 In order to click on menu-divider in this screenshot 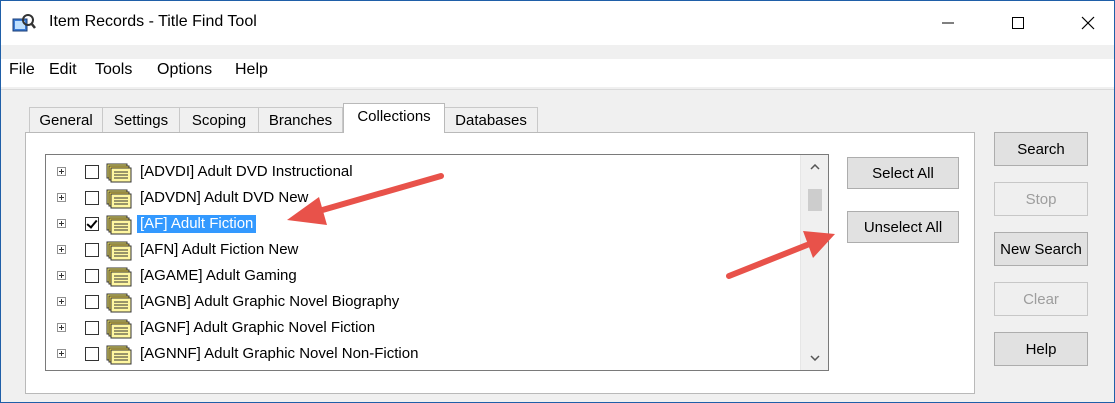, I will do `click(557, 89)`.